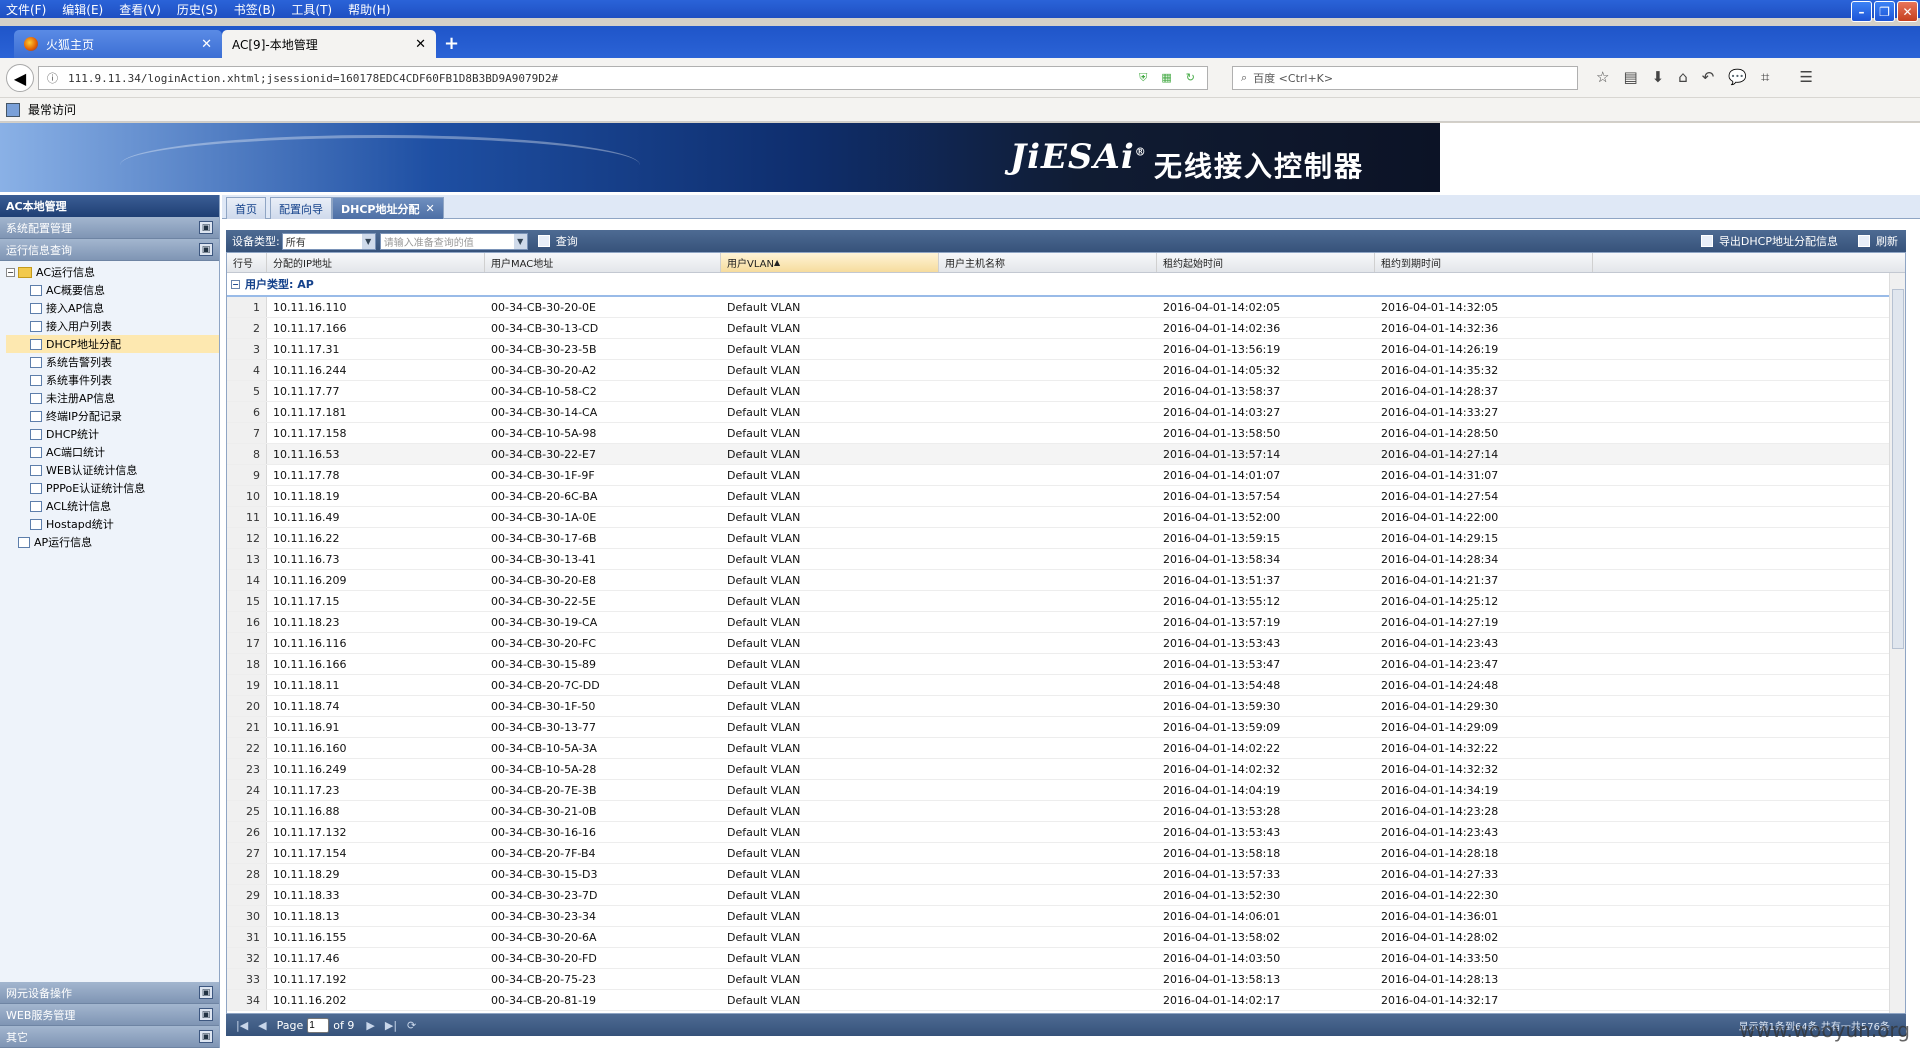  What do you see at coordinates (112, 470) in the screenshot?
I see `tree-node-item: WEB认证统计信息` at bounding box center [112, 470].